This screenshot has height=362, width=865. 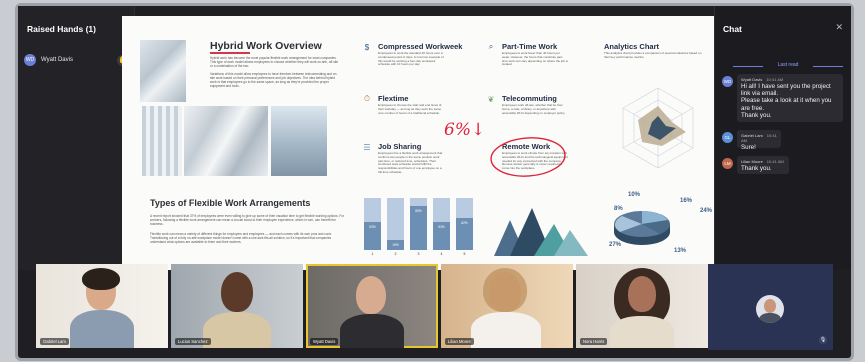 What do you see at coordinates (464, 222) in the screenshot?
I see `bar-value-label: 62%` at bounding box center [464, 222].